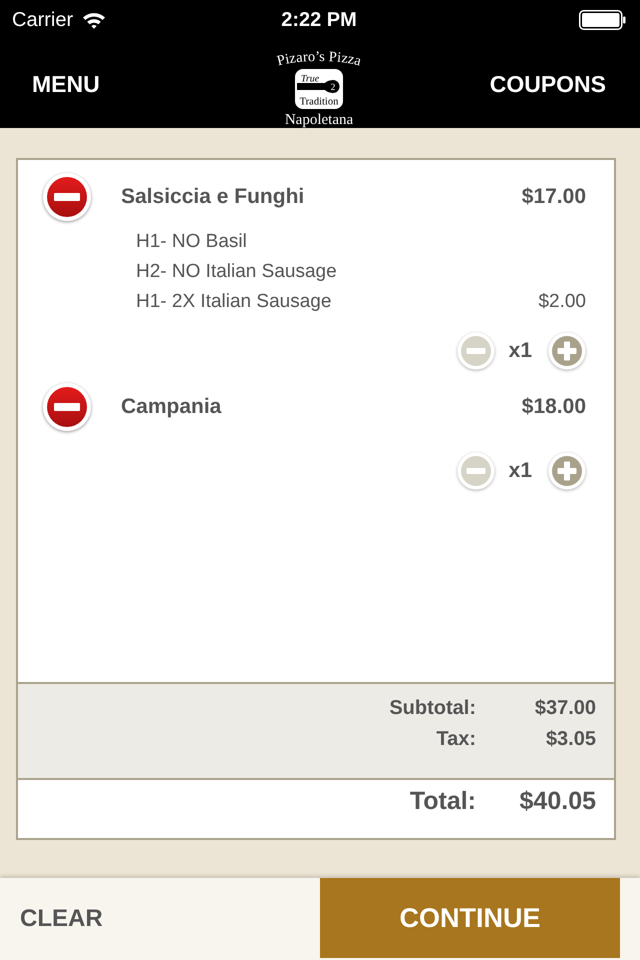 Image resolution: width=640 pixels, height=960 pixels. Describe the element at coordinates (319, 120) in the screenshot. I see `logo-bottom-text: Napoletana` at that location.